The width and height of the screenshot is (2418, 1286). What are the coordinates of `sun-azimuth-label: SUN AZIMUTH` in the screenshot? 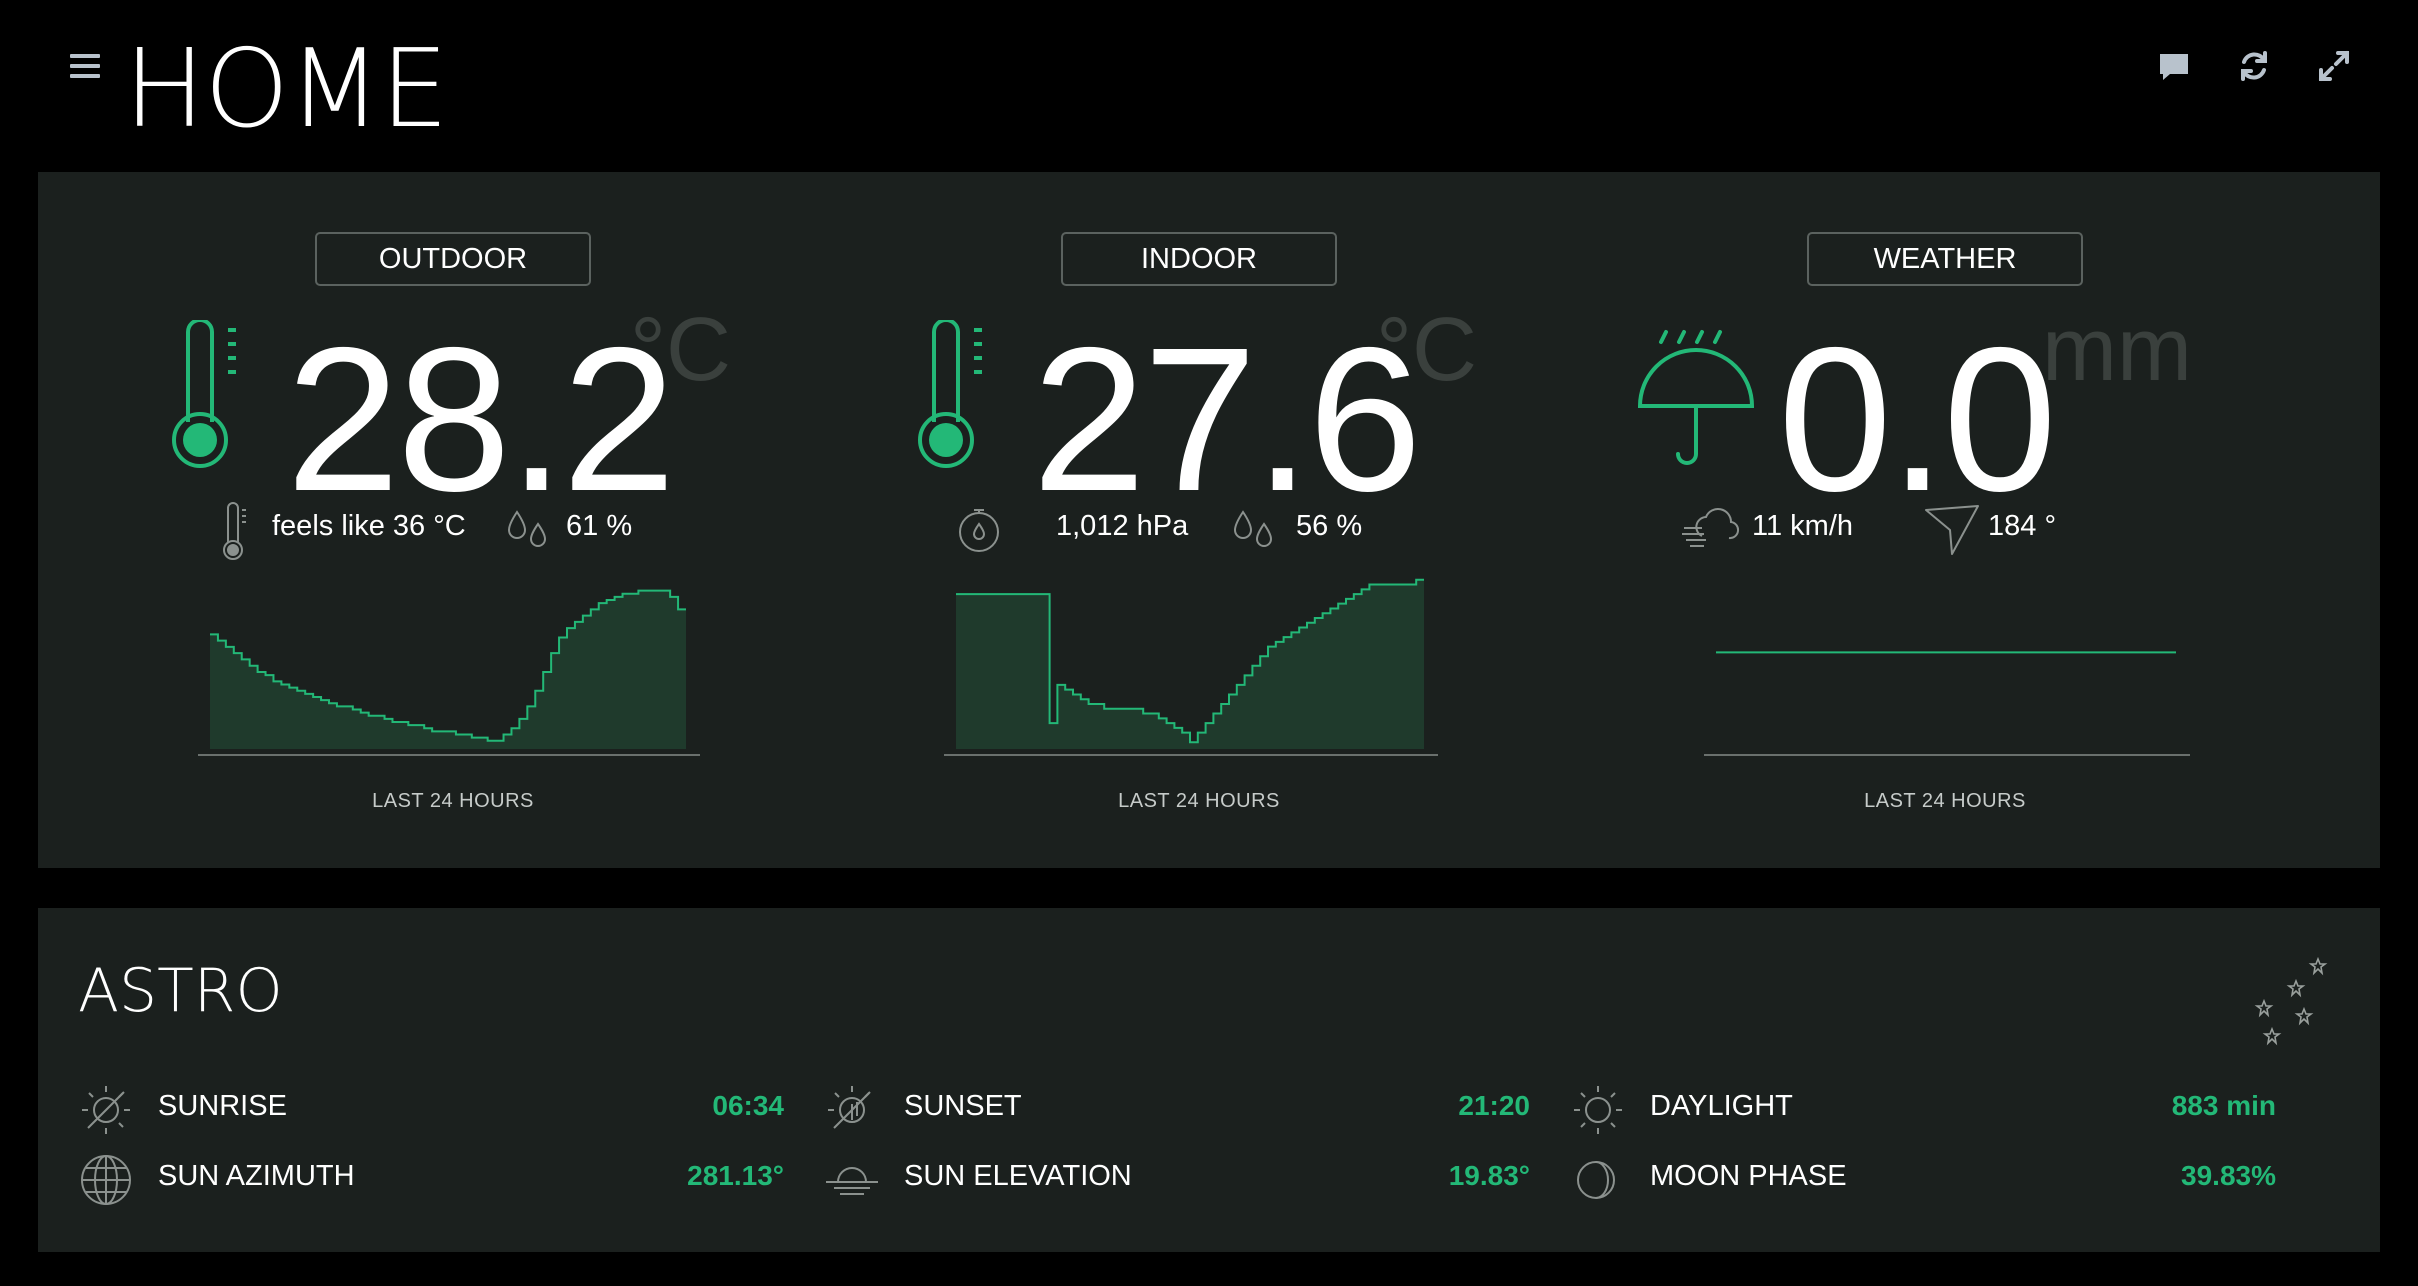 It's located at (256, 1176).